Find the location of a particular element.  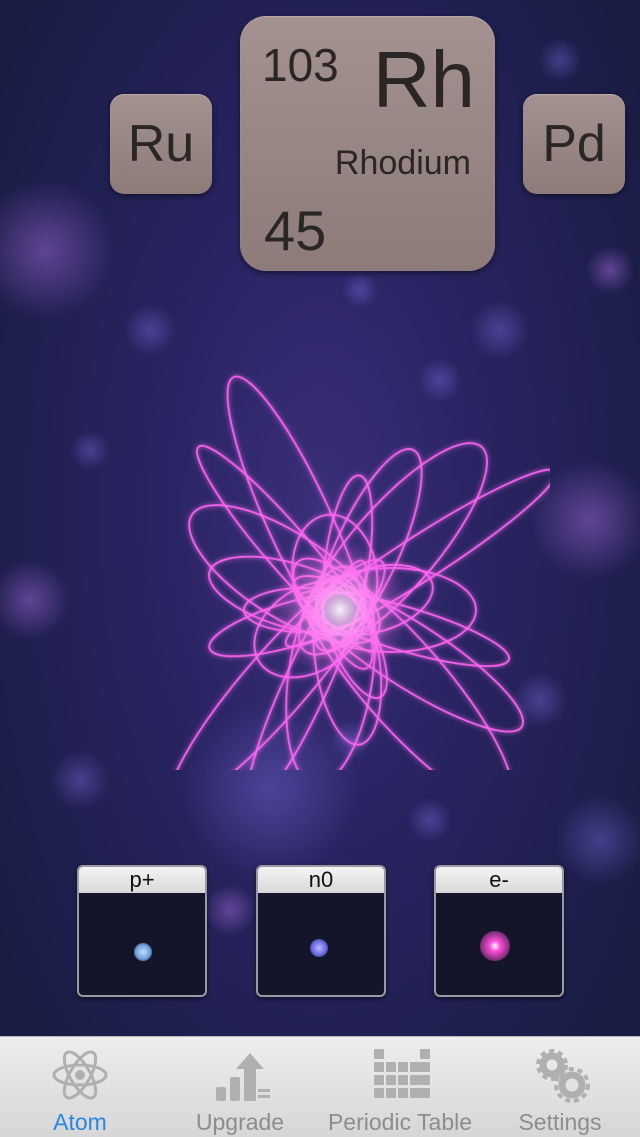

tab-upgrade-label: Upgrade is located at coordinates (240, 1122).